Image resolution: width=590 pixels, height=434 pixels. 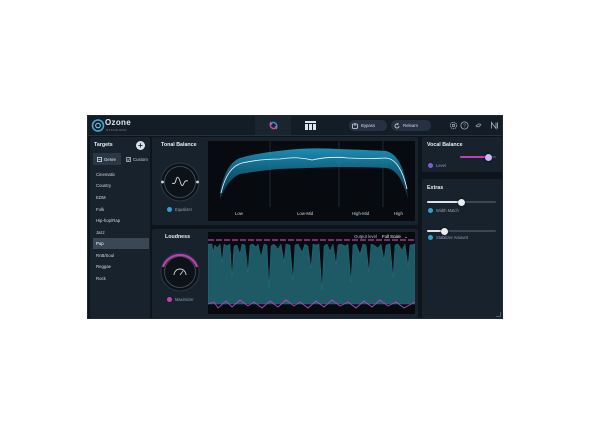 I want to click on loudness-graph: Output level Full Scale ⌄, so click(x=311, y=273).